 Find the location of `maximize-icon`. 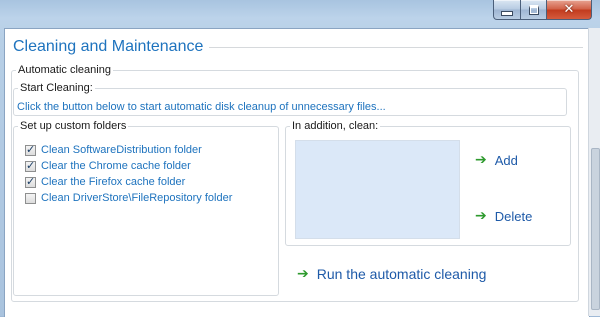

maximize-icon is located at coordinates (533, 9).